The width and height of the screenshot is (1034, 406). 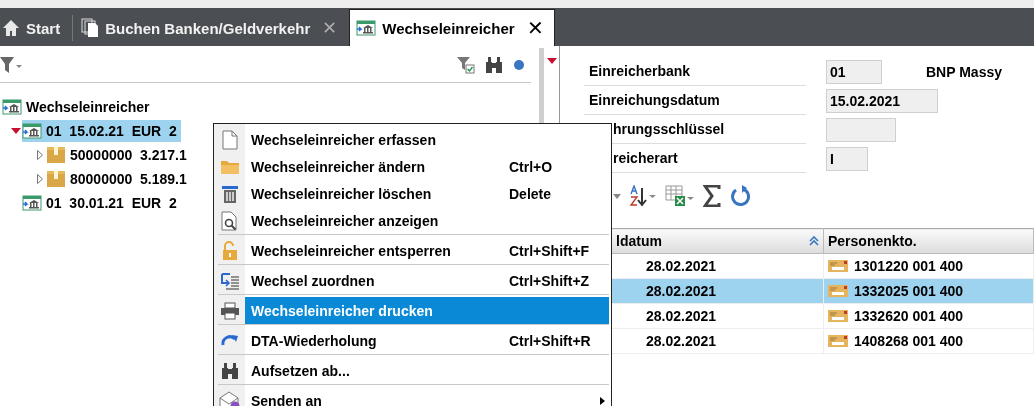 I want to click on sort-icon, so click(x=643, y=196).